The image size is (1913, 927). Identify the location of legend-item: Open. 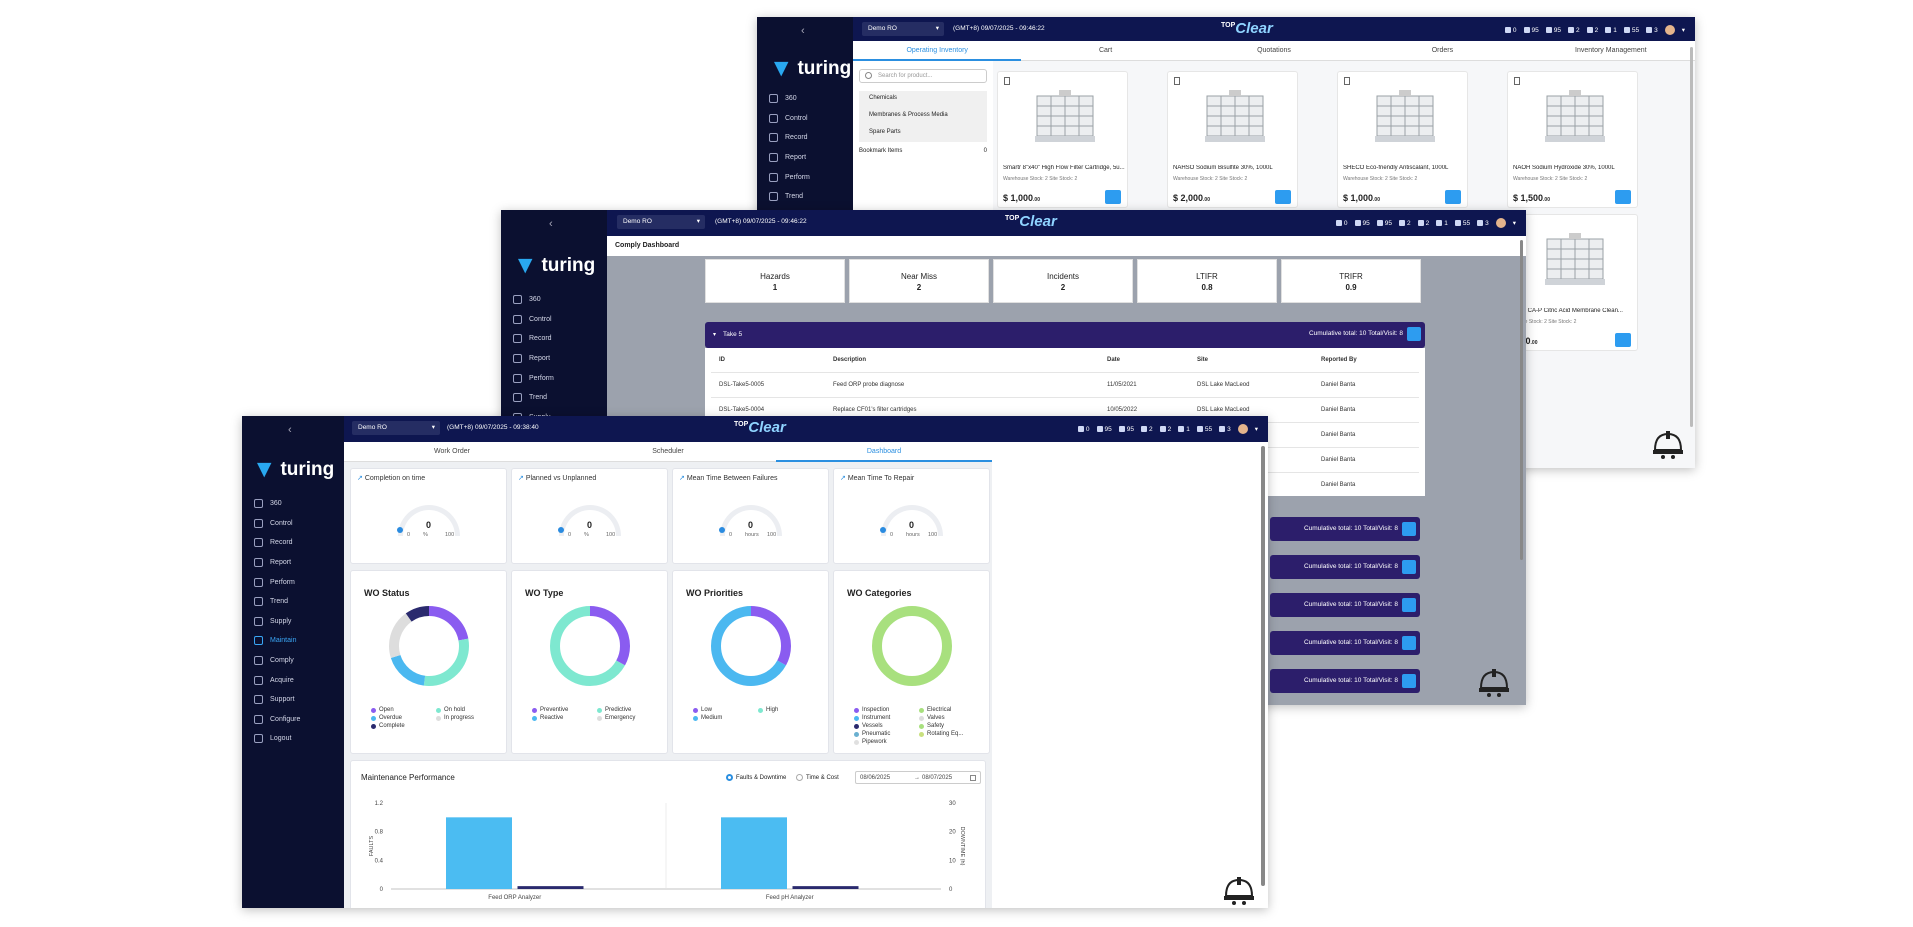
(401, 710).